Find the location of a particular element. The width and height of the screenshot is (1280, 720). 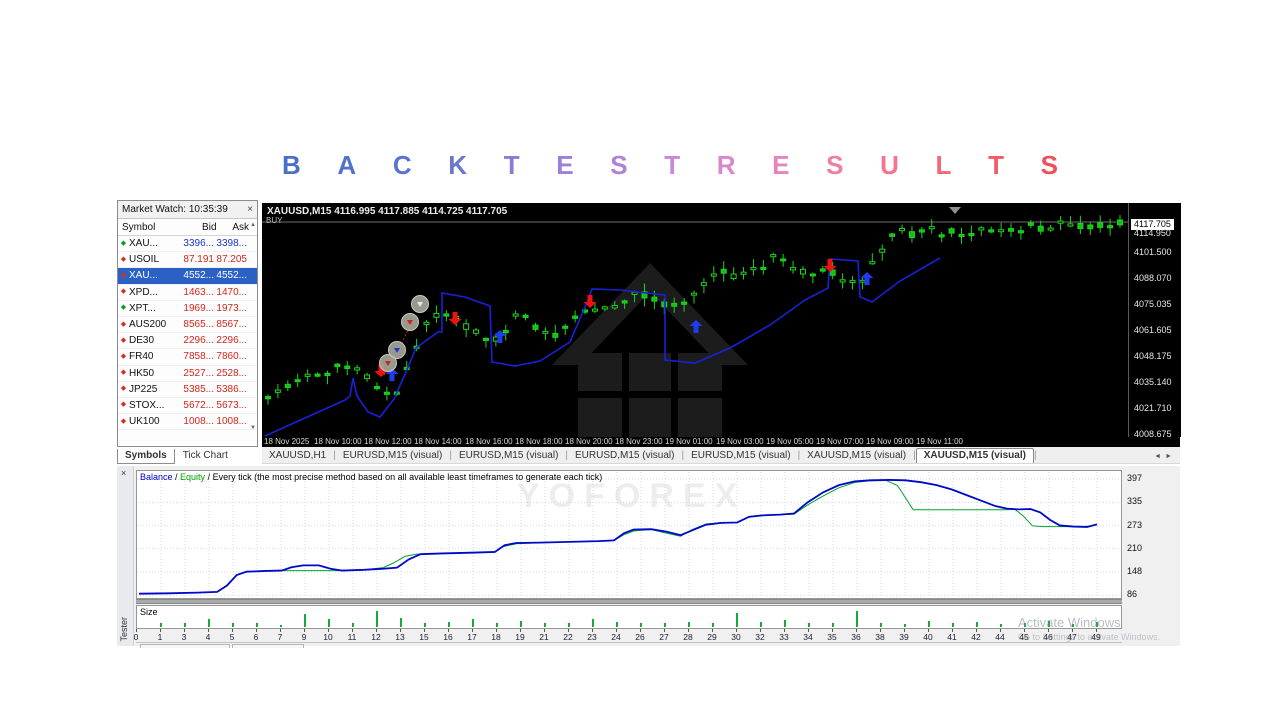

chart-tab: XAUUSD,H1 is located at coordinates (297, 456).